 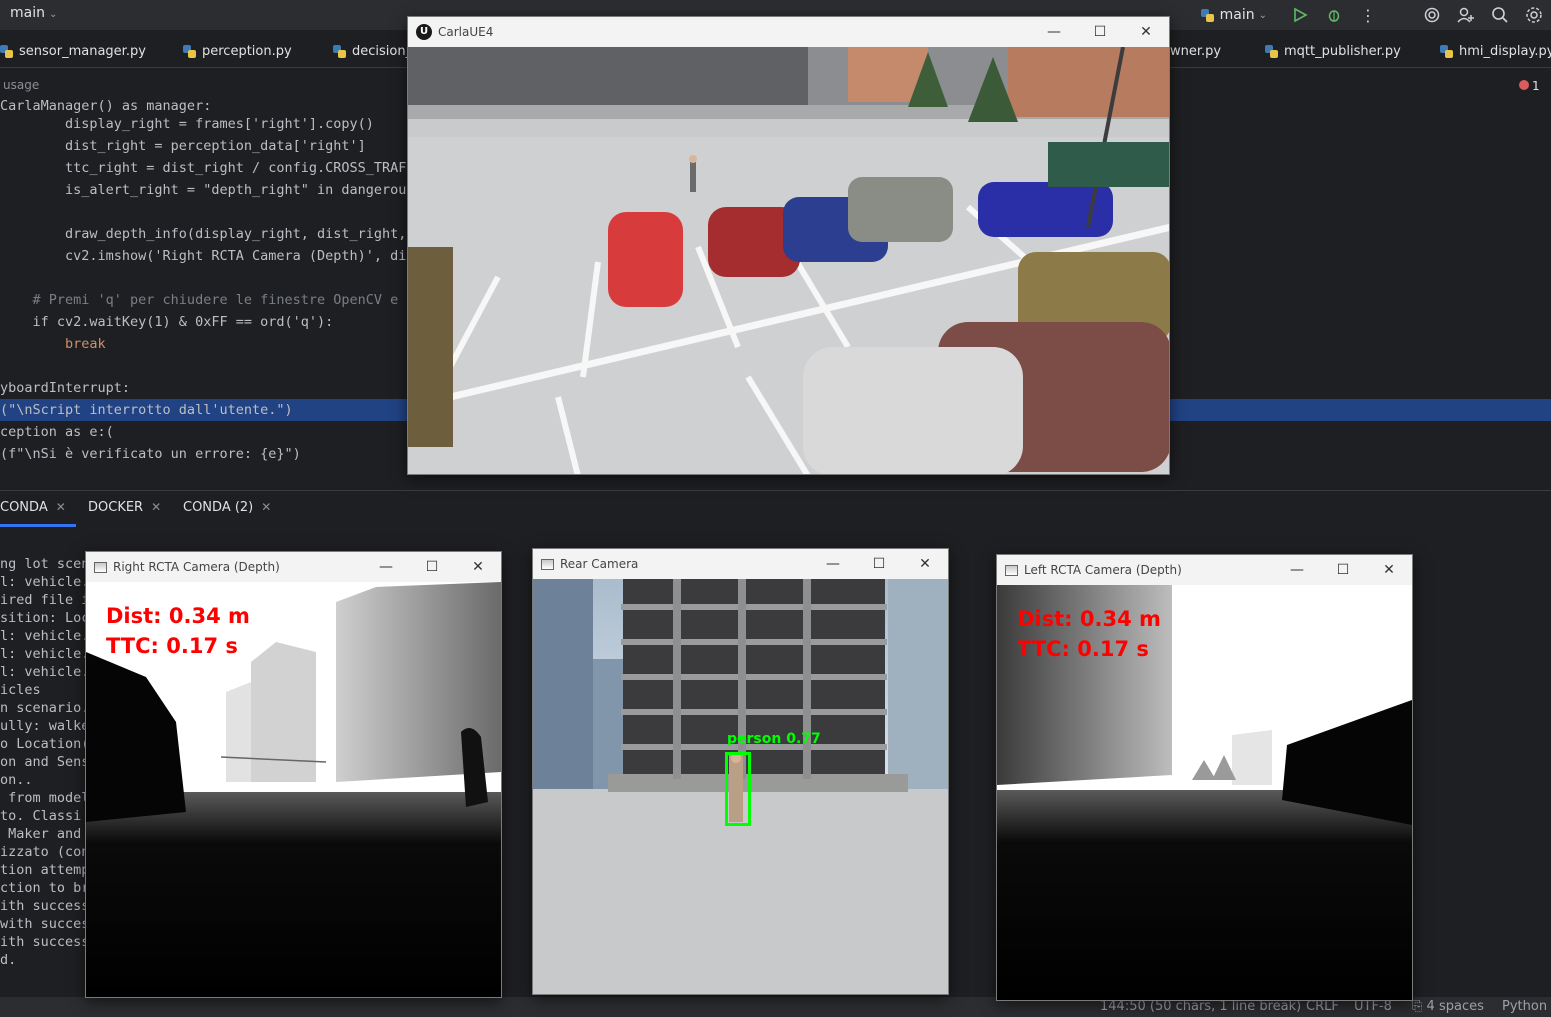 I want to click on error-icon, so click(x=1524, y=85).